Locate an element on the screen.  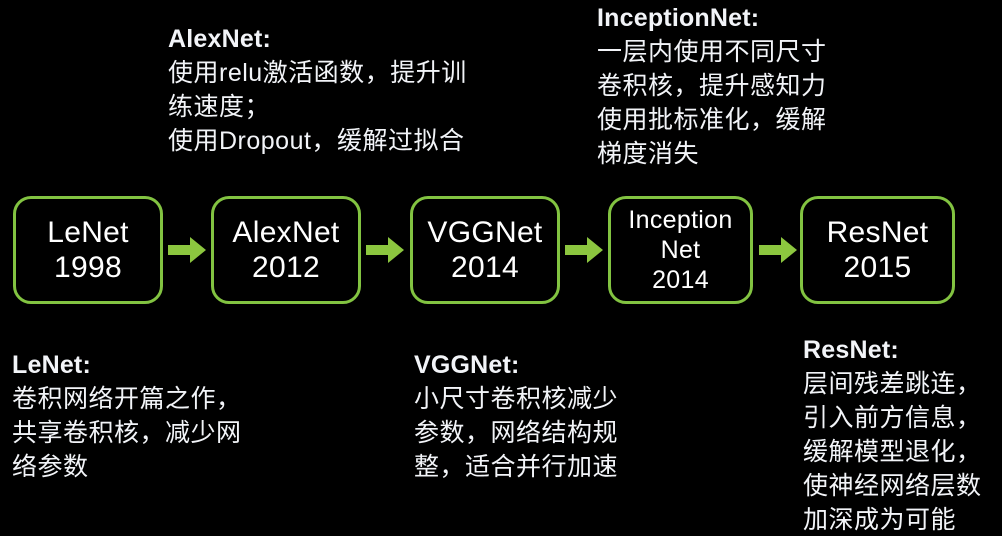
annotation-alexnet-title: AlexNet: is located at coordinates (220, 39).